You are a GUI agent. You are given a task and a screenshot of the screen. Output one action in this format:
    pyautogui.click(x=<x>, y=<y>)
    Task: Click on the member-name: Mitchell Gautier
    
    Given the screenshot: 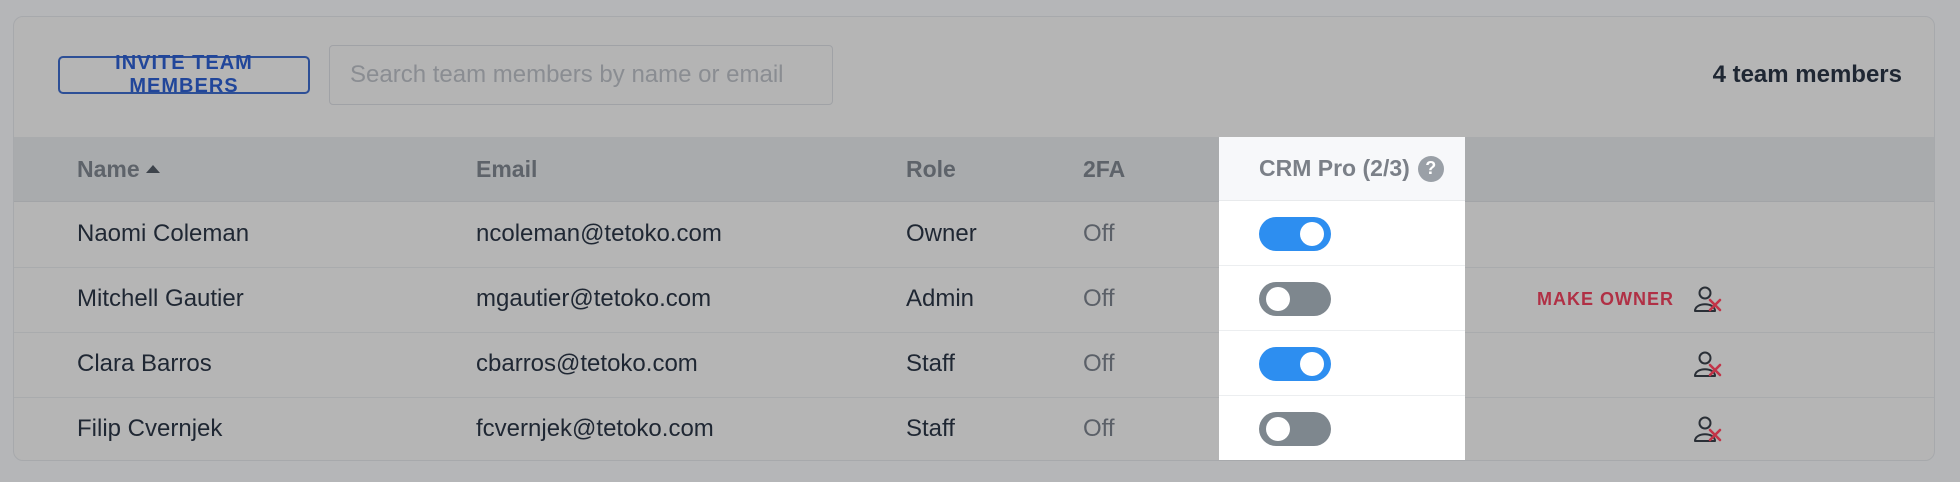 What is the action you would take?
    pyautogui.click(x=160, y=298)
    